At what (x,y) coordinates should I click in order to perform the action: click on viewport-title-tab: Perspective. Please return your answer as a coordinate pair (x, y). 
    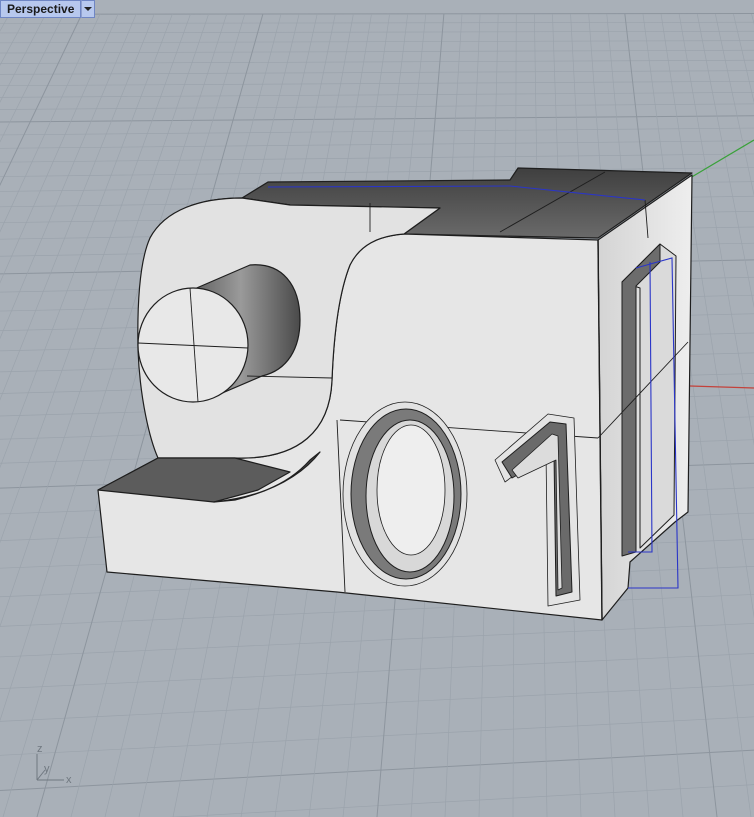
    Looking at the image, I should click on (48, 9).